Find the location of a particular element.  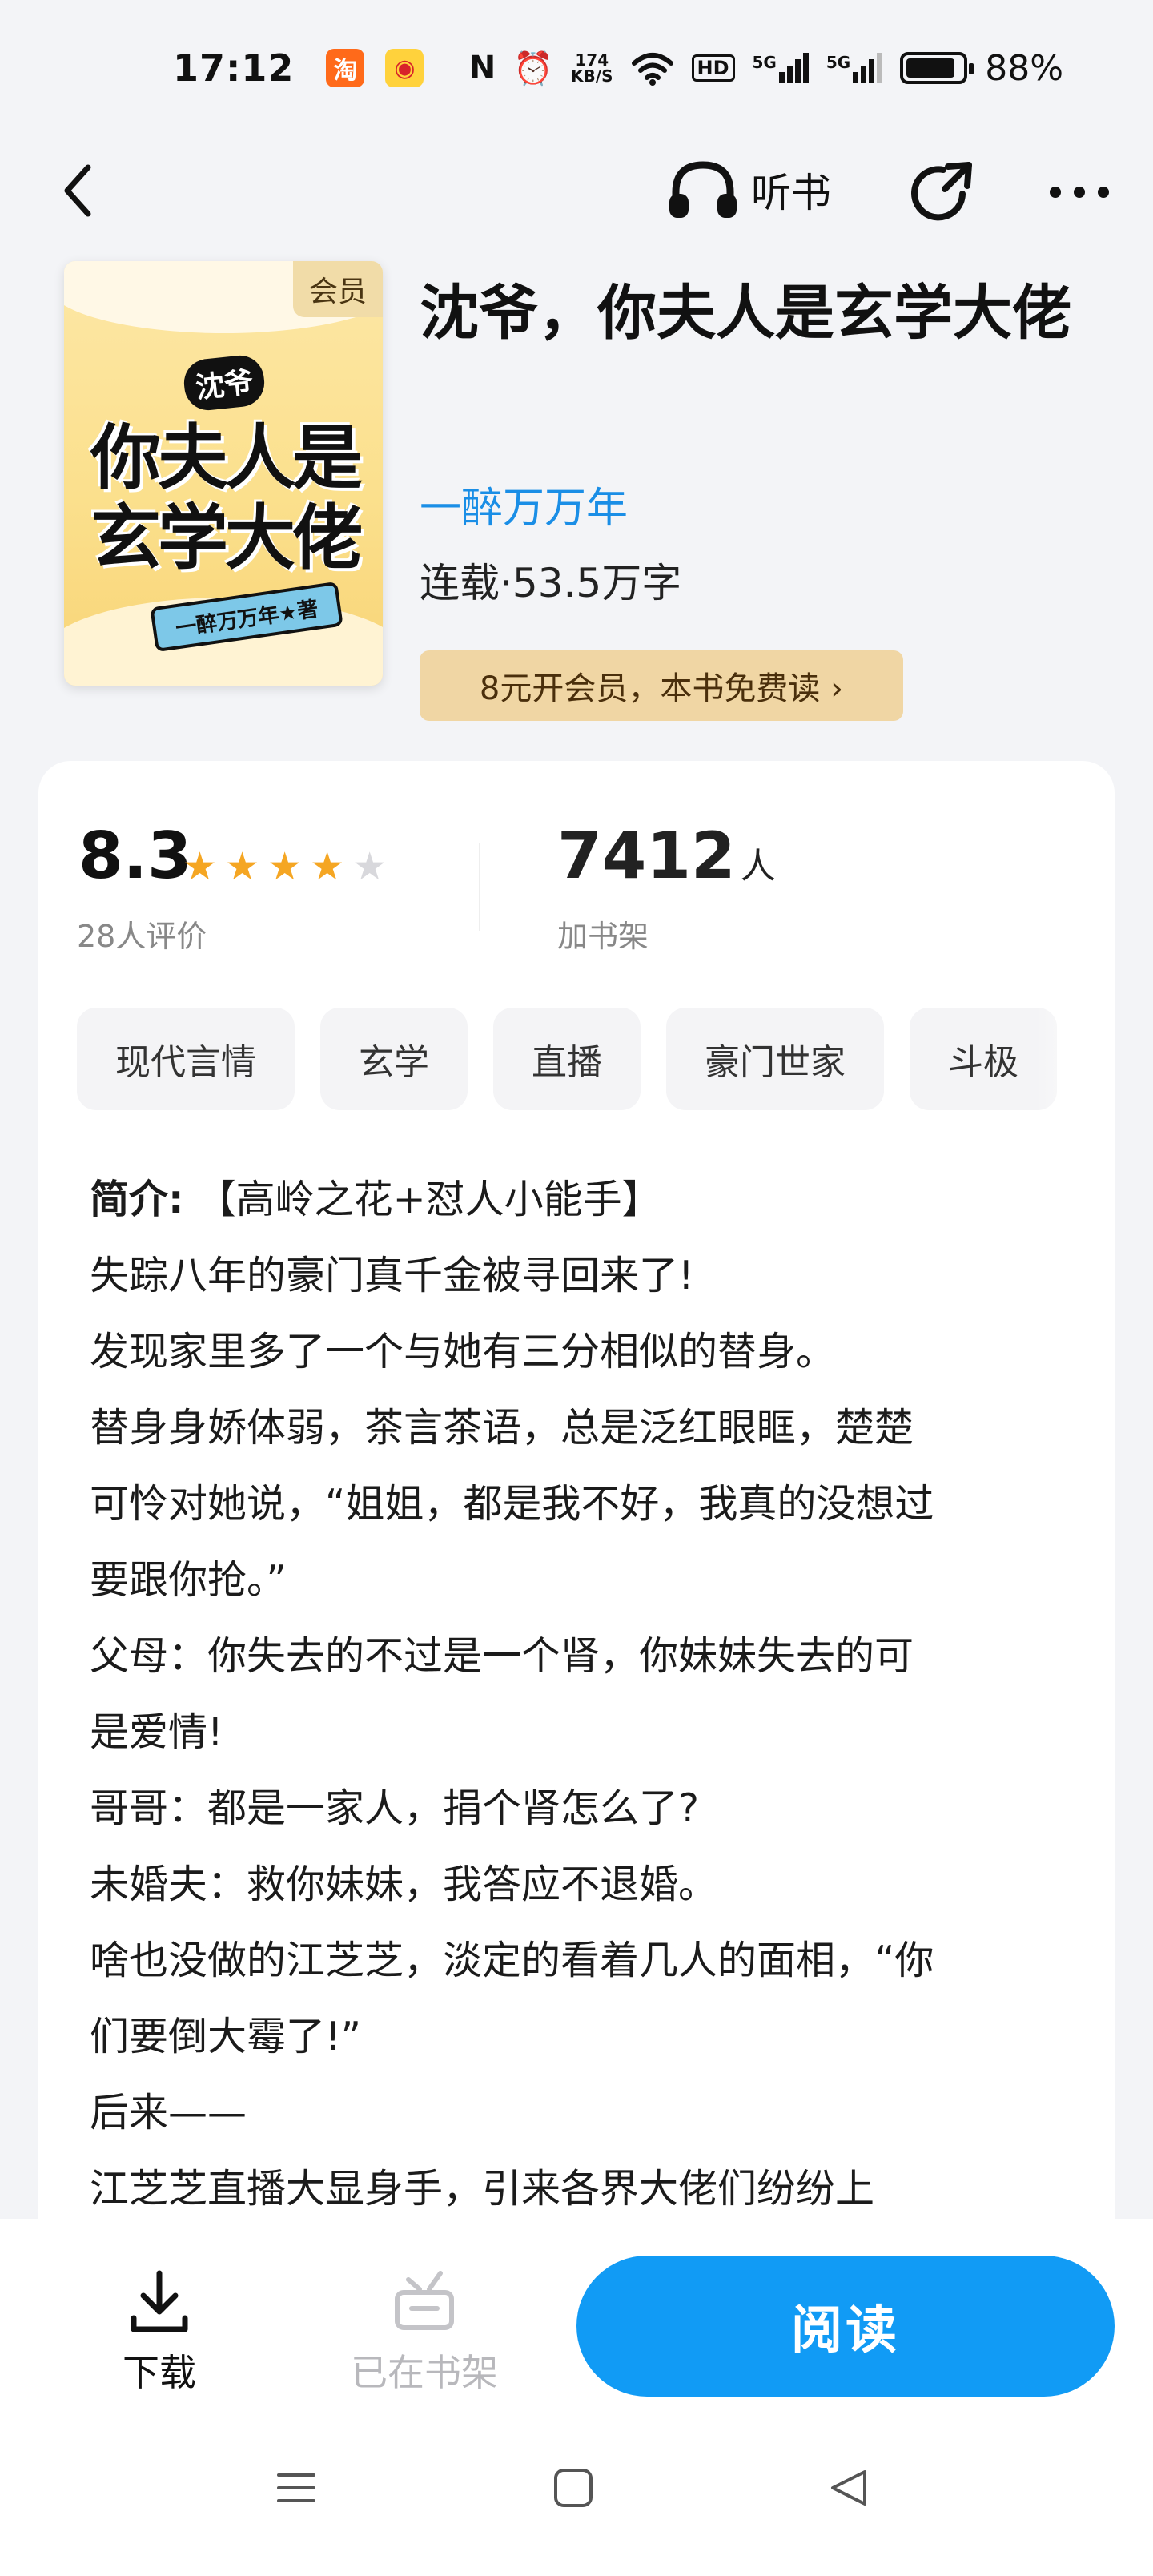

synopsis-line: 是爱情! is located at coordinates (586, 1732).